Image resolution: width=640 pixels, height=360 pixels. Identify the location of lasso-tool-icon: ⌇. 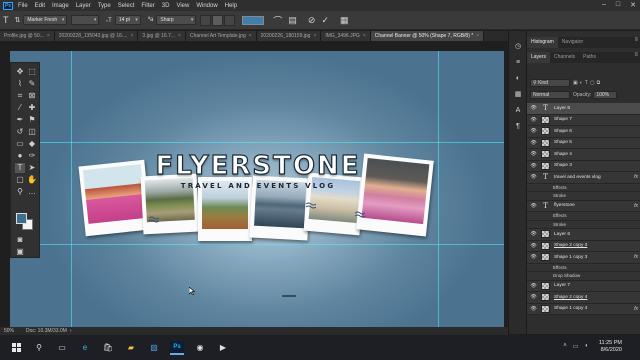
(20, 84).